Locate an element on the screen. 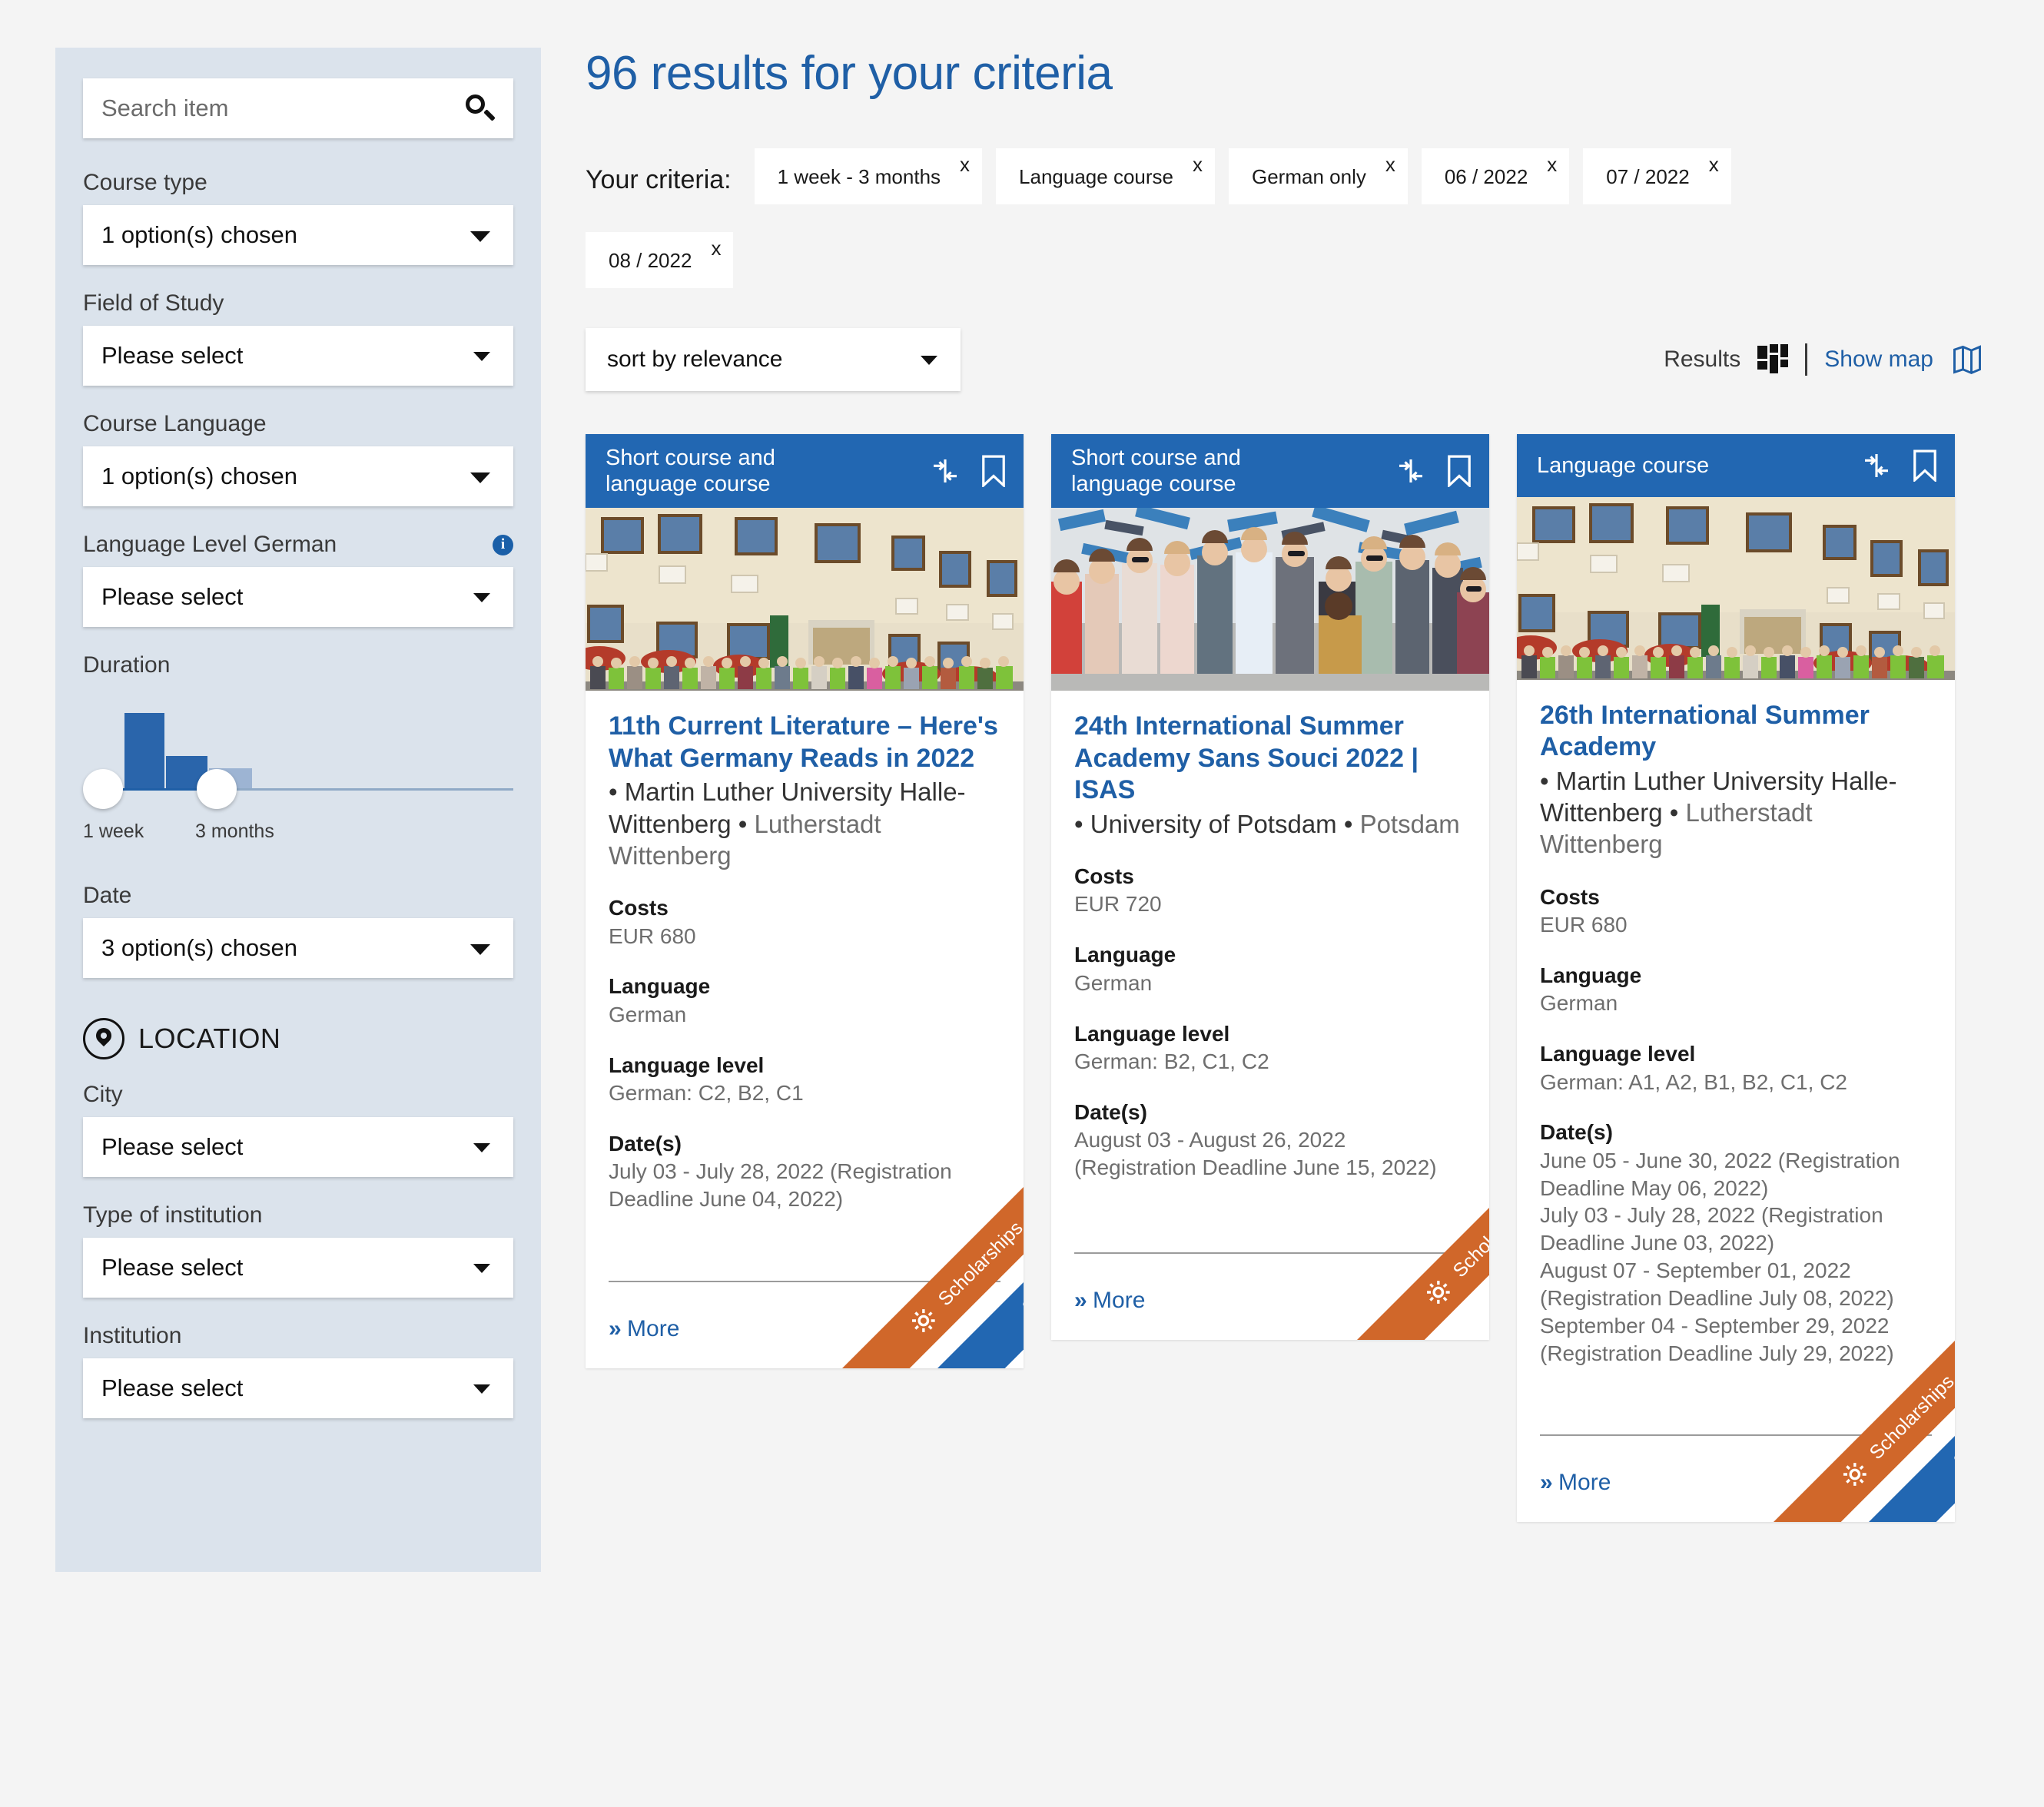 This screenshot has height=1807, width=2044. meta-value: German: C2, B2, C1 is located at coordinates (706, 1092).